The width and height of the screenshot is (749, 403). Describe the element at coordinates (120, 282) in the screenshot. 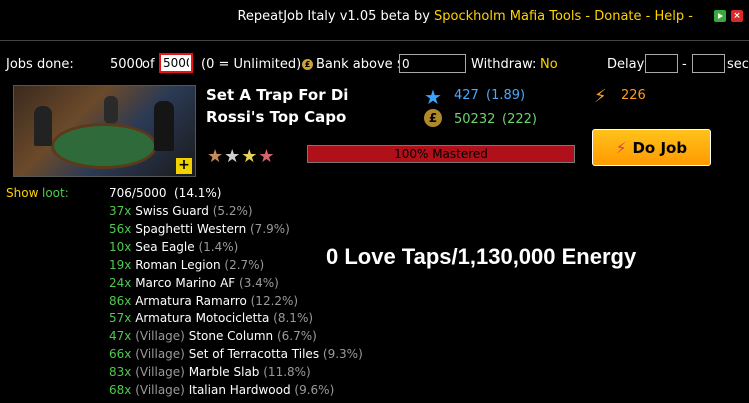

I see `loot-count: 24x` at that location.